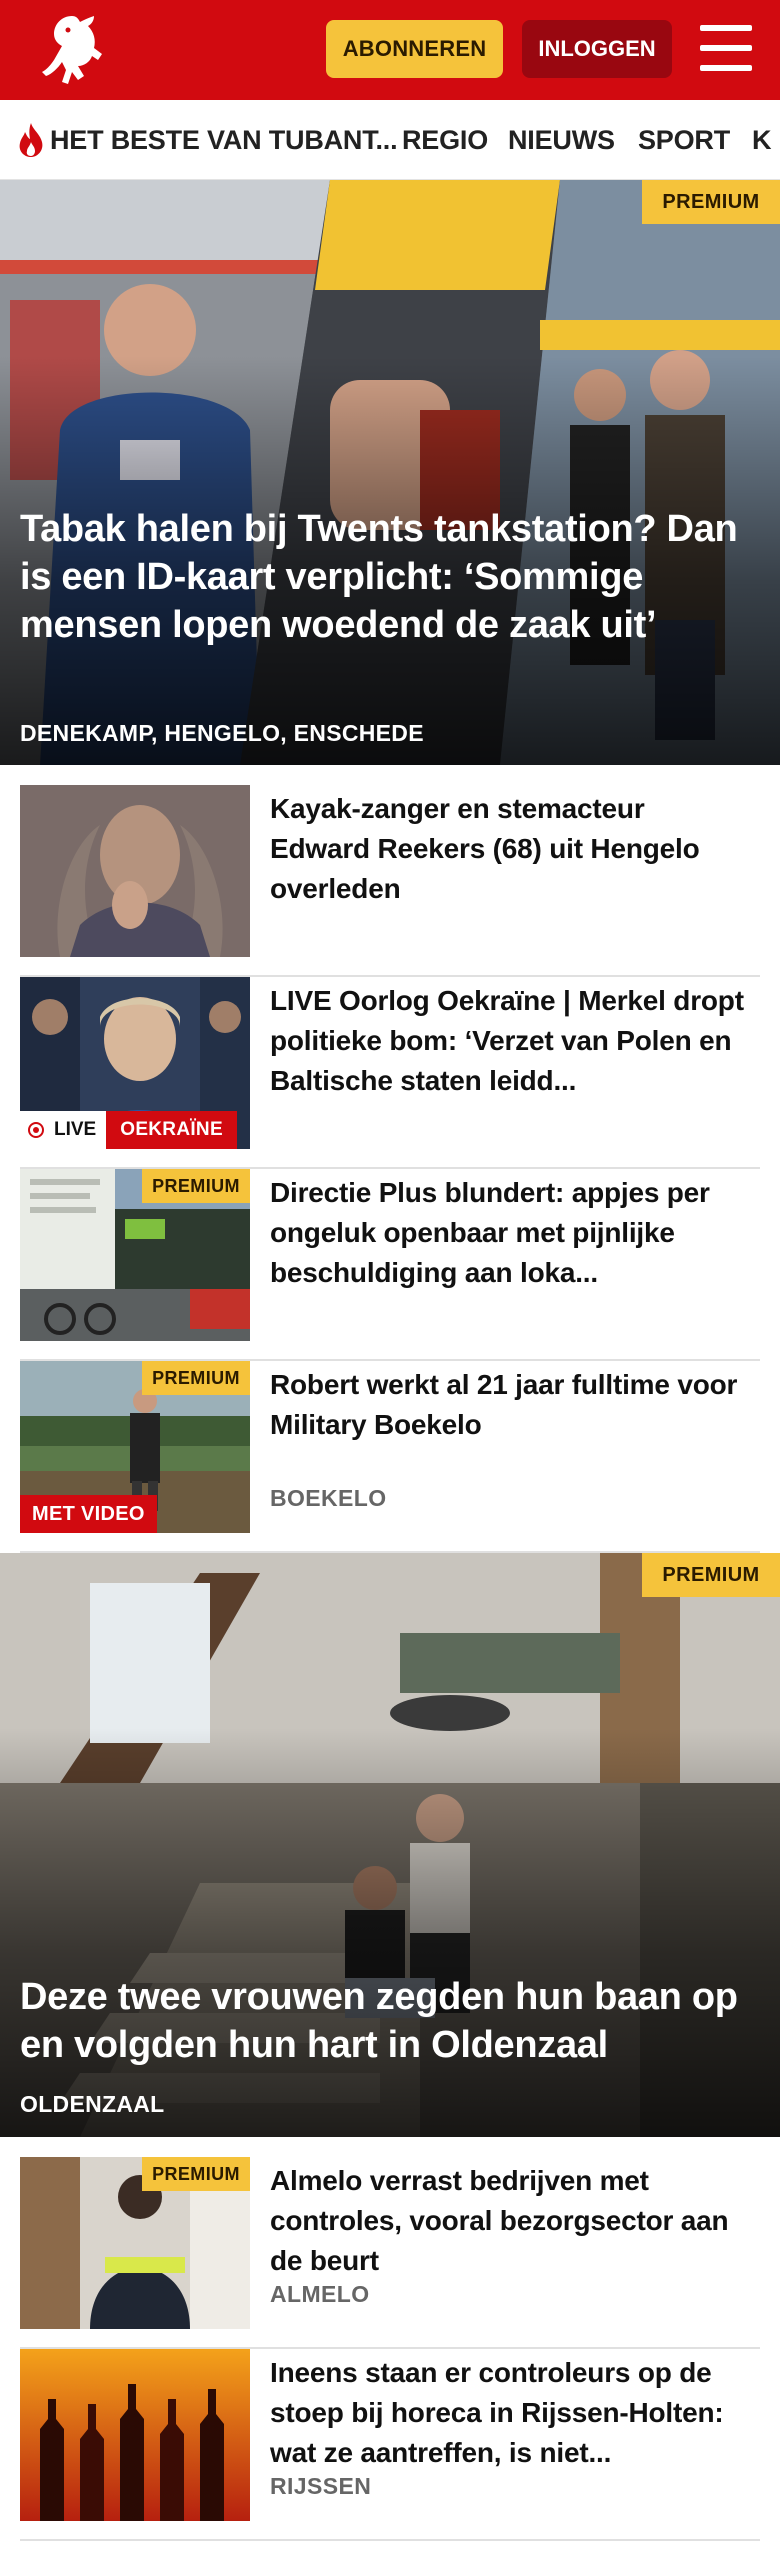 The height and width of the screenshot is (2560, 780). I want to click on flame-icon, so click(31, 140).